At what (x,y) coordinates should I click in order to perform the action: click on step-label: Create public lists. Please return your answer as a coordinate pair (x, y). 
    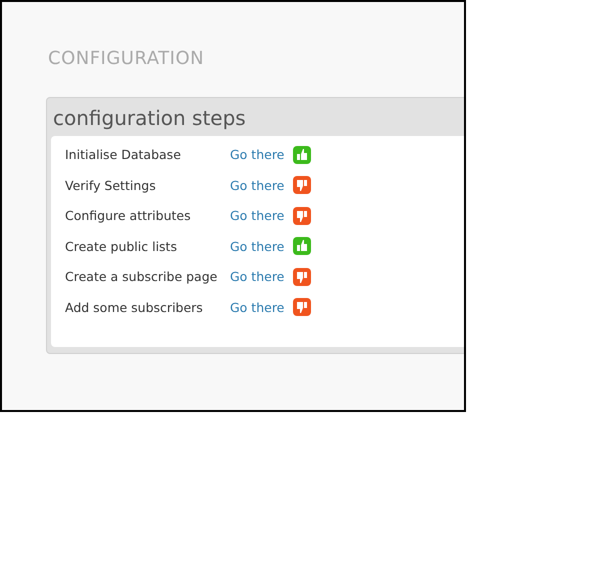
    Looking at the image, I should click on (121, 246).